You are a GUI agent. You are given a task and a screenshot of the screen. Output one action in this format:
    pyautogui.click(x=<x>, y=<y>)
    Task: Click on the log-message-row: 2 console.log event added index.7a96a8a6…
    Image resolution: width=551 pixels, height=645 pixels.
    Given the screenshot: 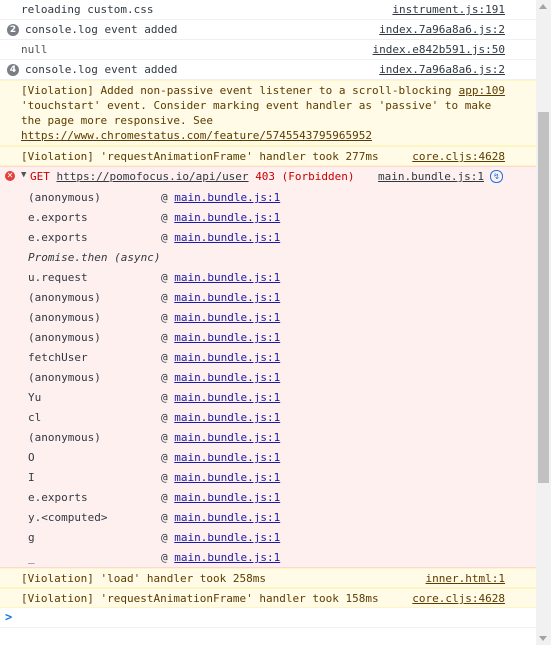 What is the action you would take?
    pyautogui.click(x=268, y=30)
    